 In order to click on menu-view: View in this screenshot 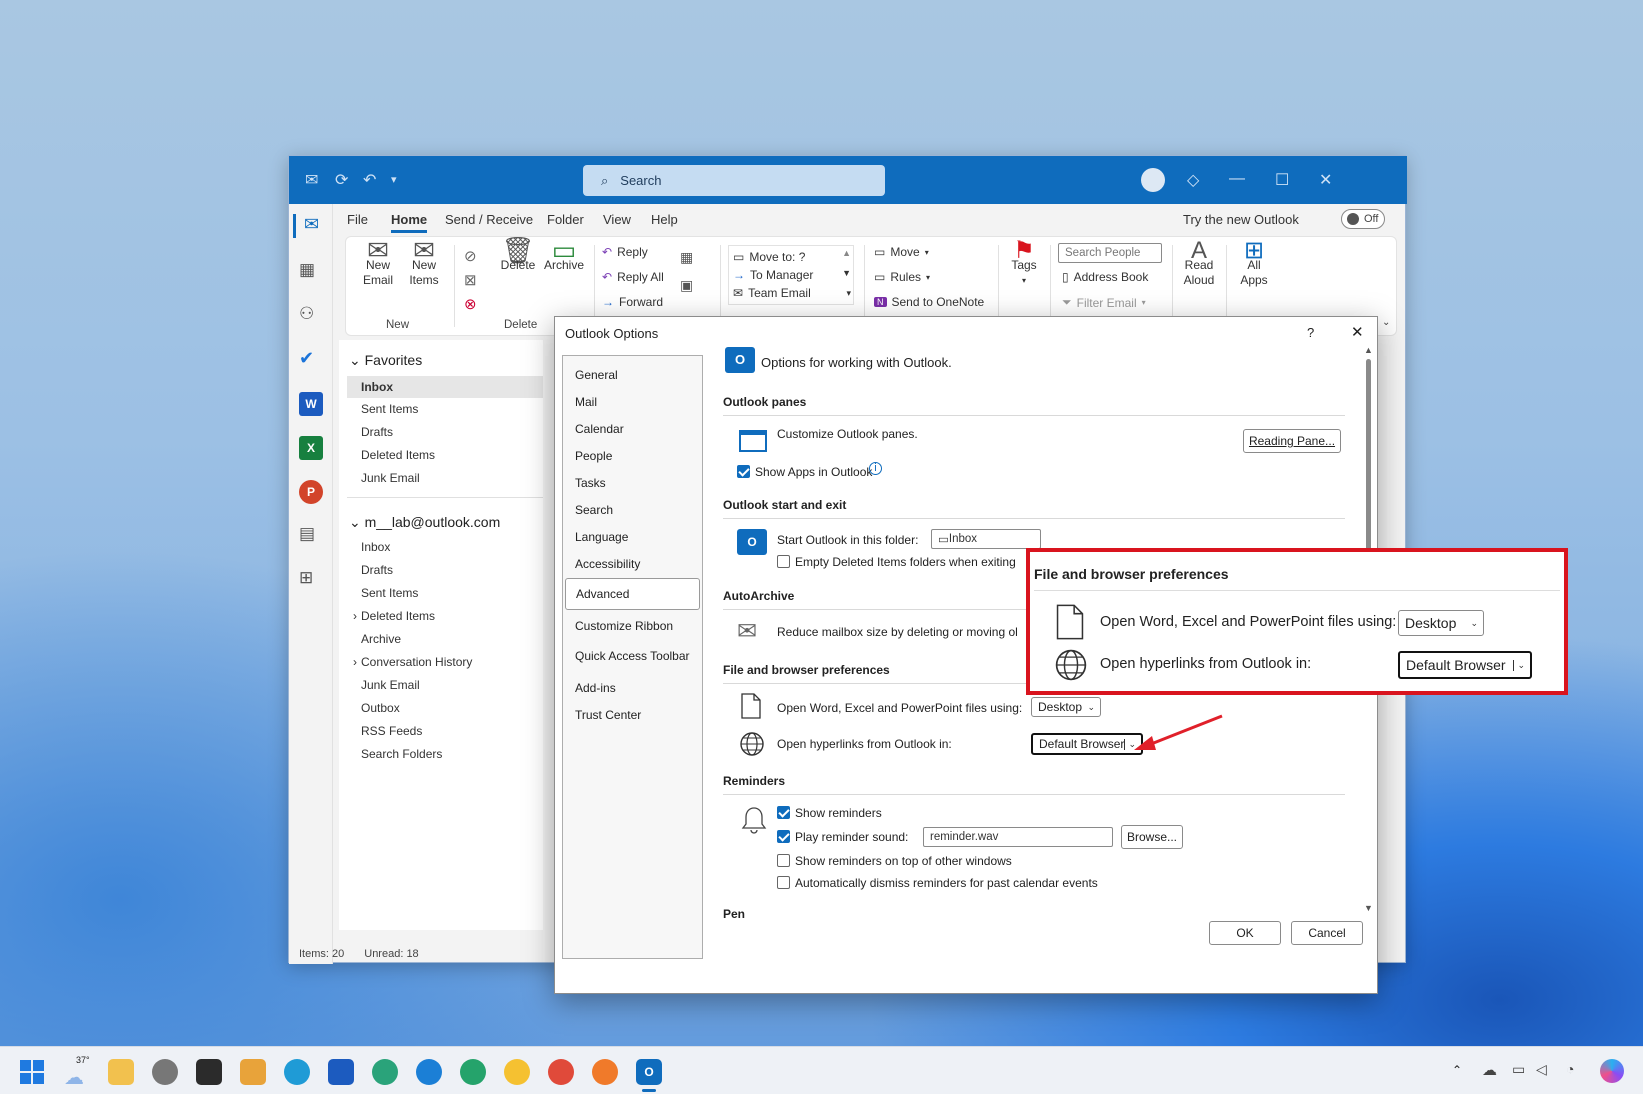, I will do `click(617, 219)`.